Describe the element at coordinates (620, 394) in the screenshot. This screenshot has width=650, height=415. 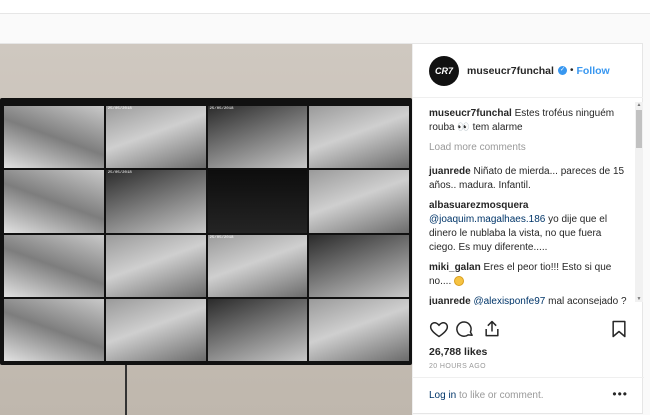
I see `more-options-icon: •••` at that location.